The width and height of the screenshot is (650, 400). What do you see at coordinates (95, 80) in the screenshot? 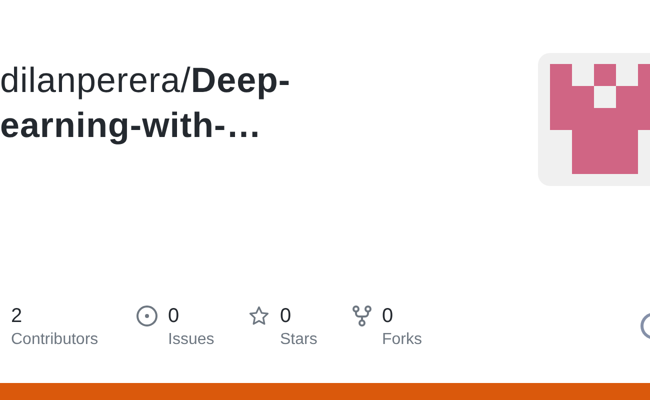
I see `repo-owner: dilanperera/` at bounding box center [95, 80].